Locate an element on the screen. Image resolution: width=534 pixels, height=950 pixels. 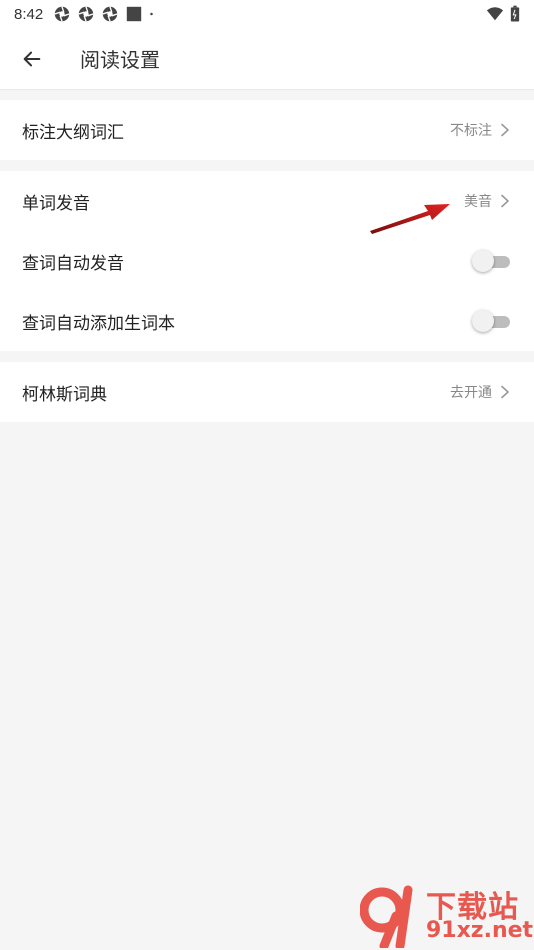
page-title: 阅读设置 is located at coordinates (120, 60).